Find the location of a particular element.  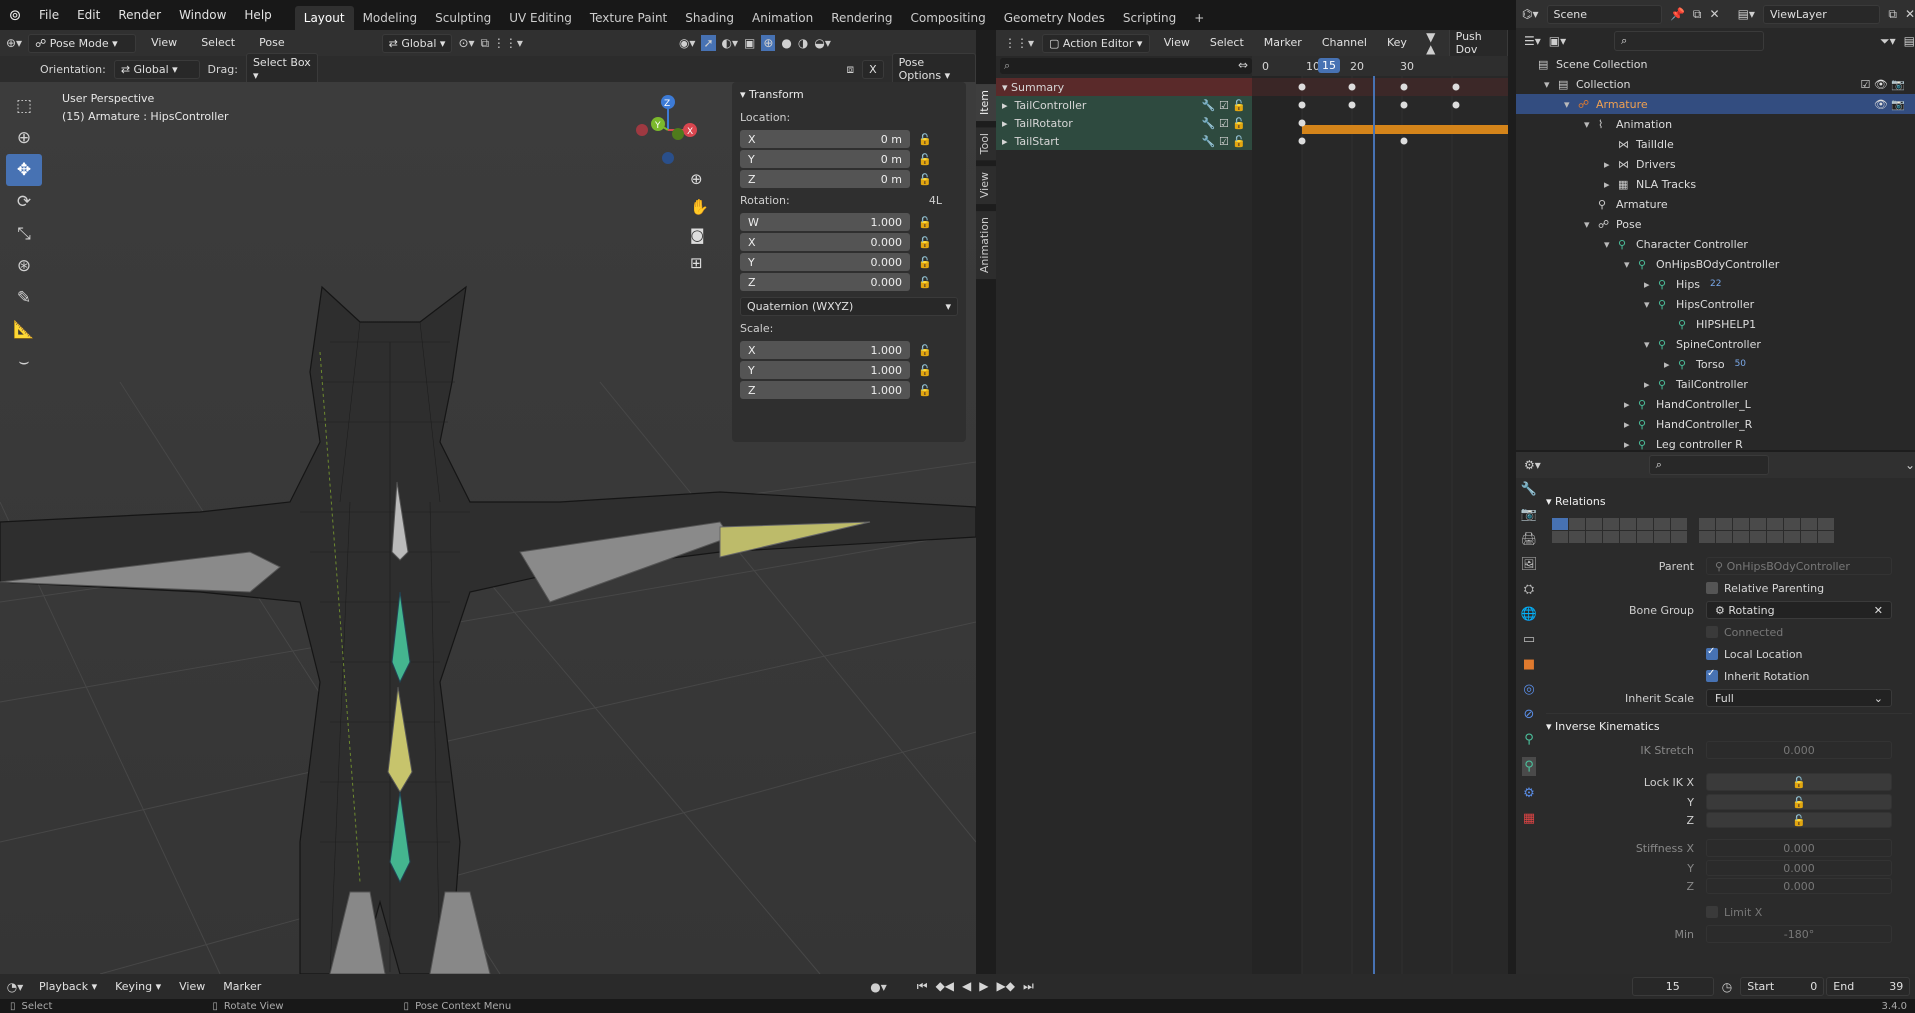

display-mode-icon: ▣▾ is located at coordinates (1557, 41).